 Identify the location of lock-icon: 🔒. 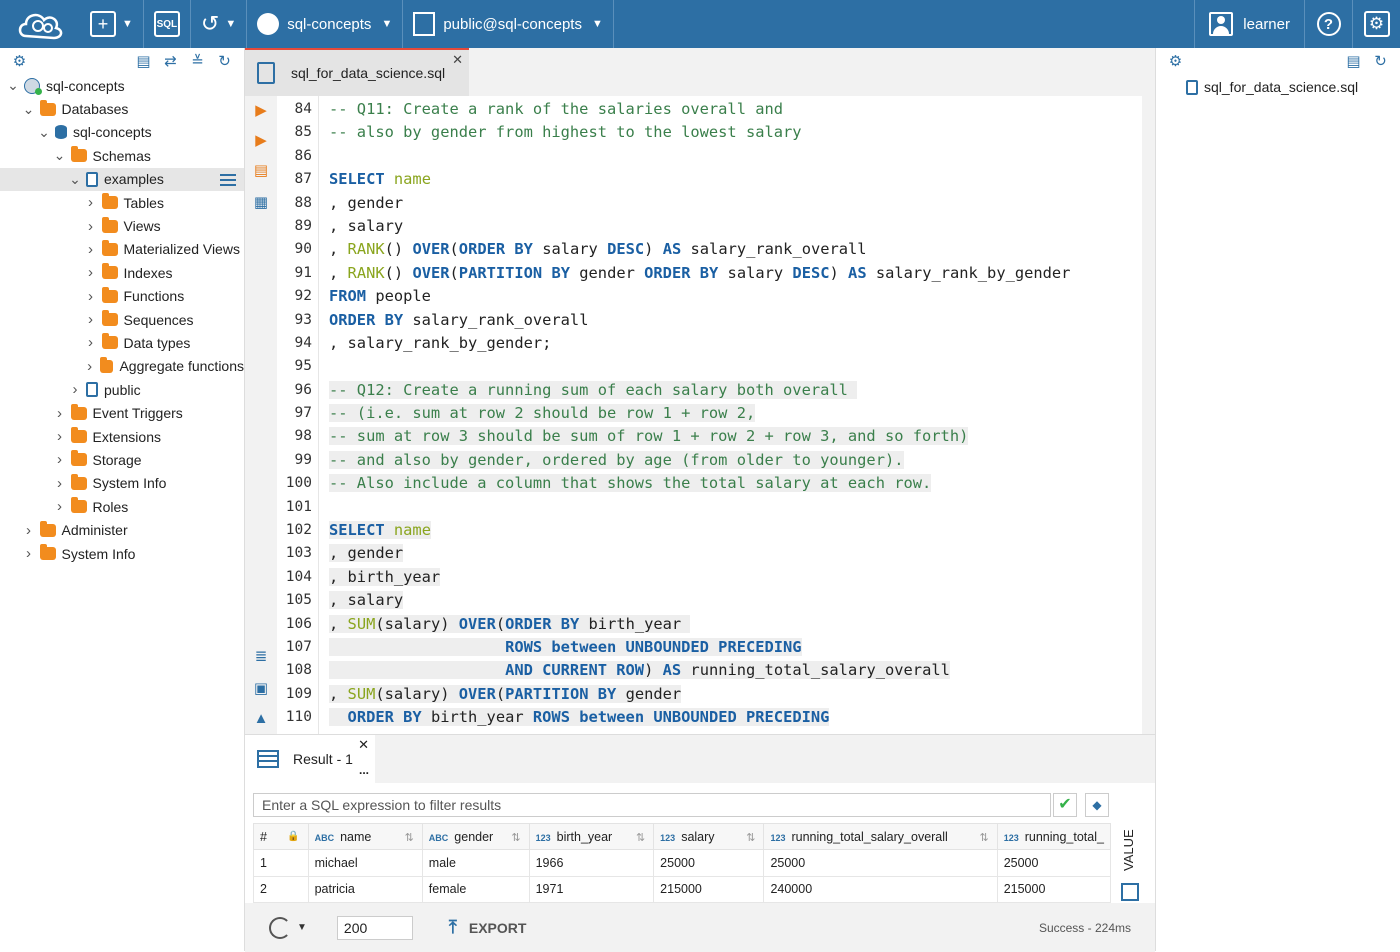
(293, 836).